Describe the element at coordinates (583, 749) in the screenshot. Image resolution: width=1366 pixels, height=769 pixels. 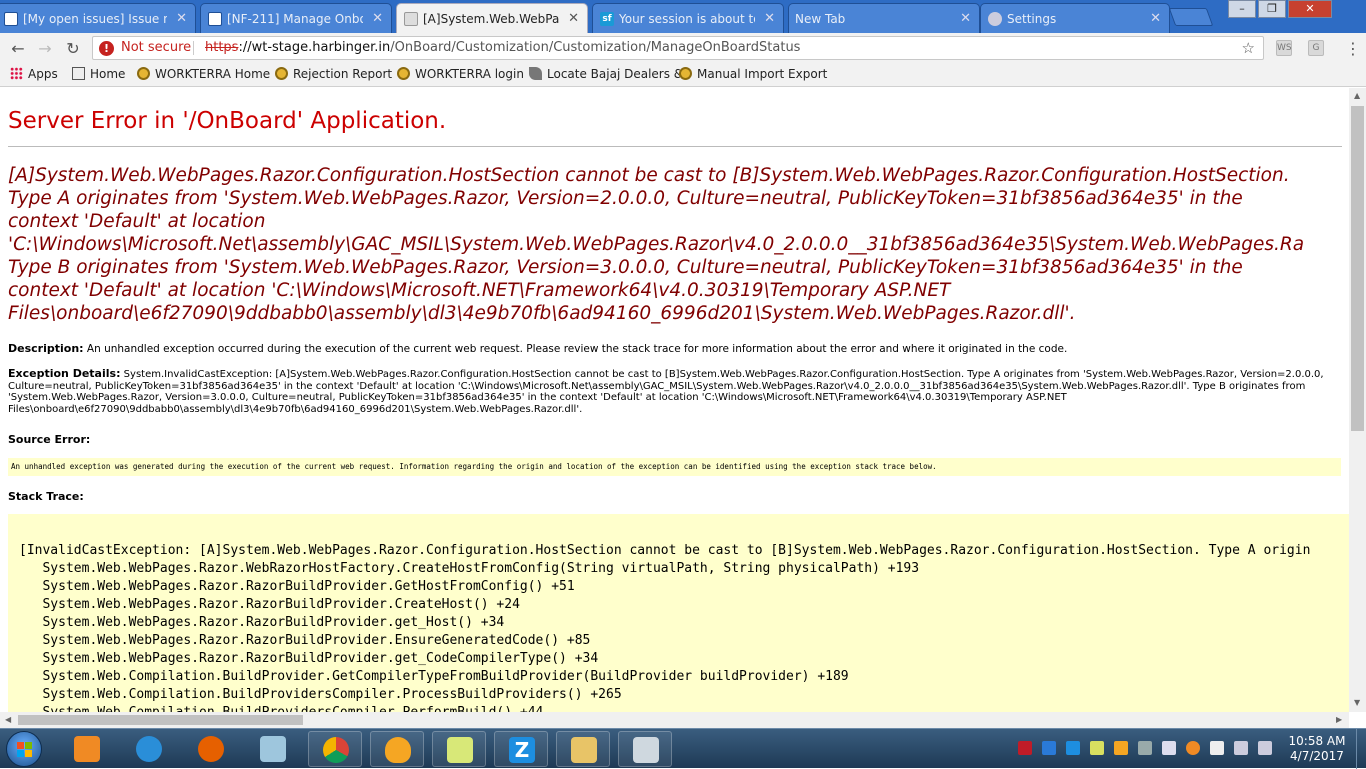
I see `taskbar-file-explorer` at that location.